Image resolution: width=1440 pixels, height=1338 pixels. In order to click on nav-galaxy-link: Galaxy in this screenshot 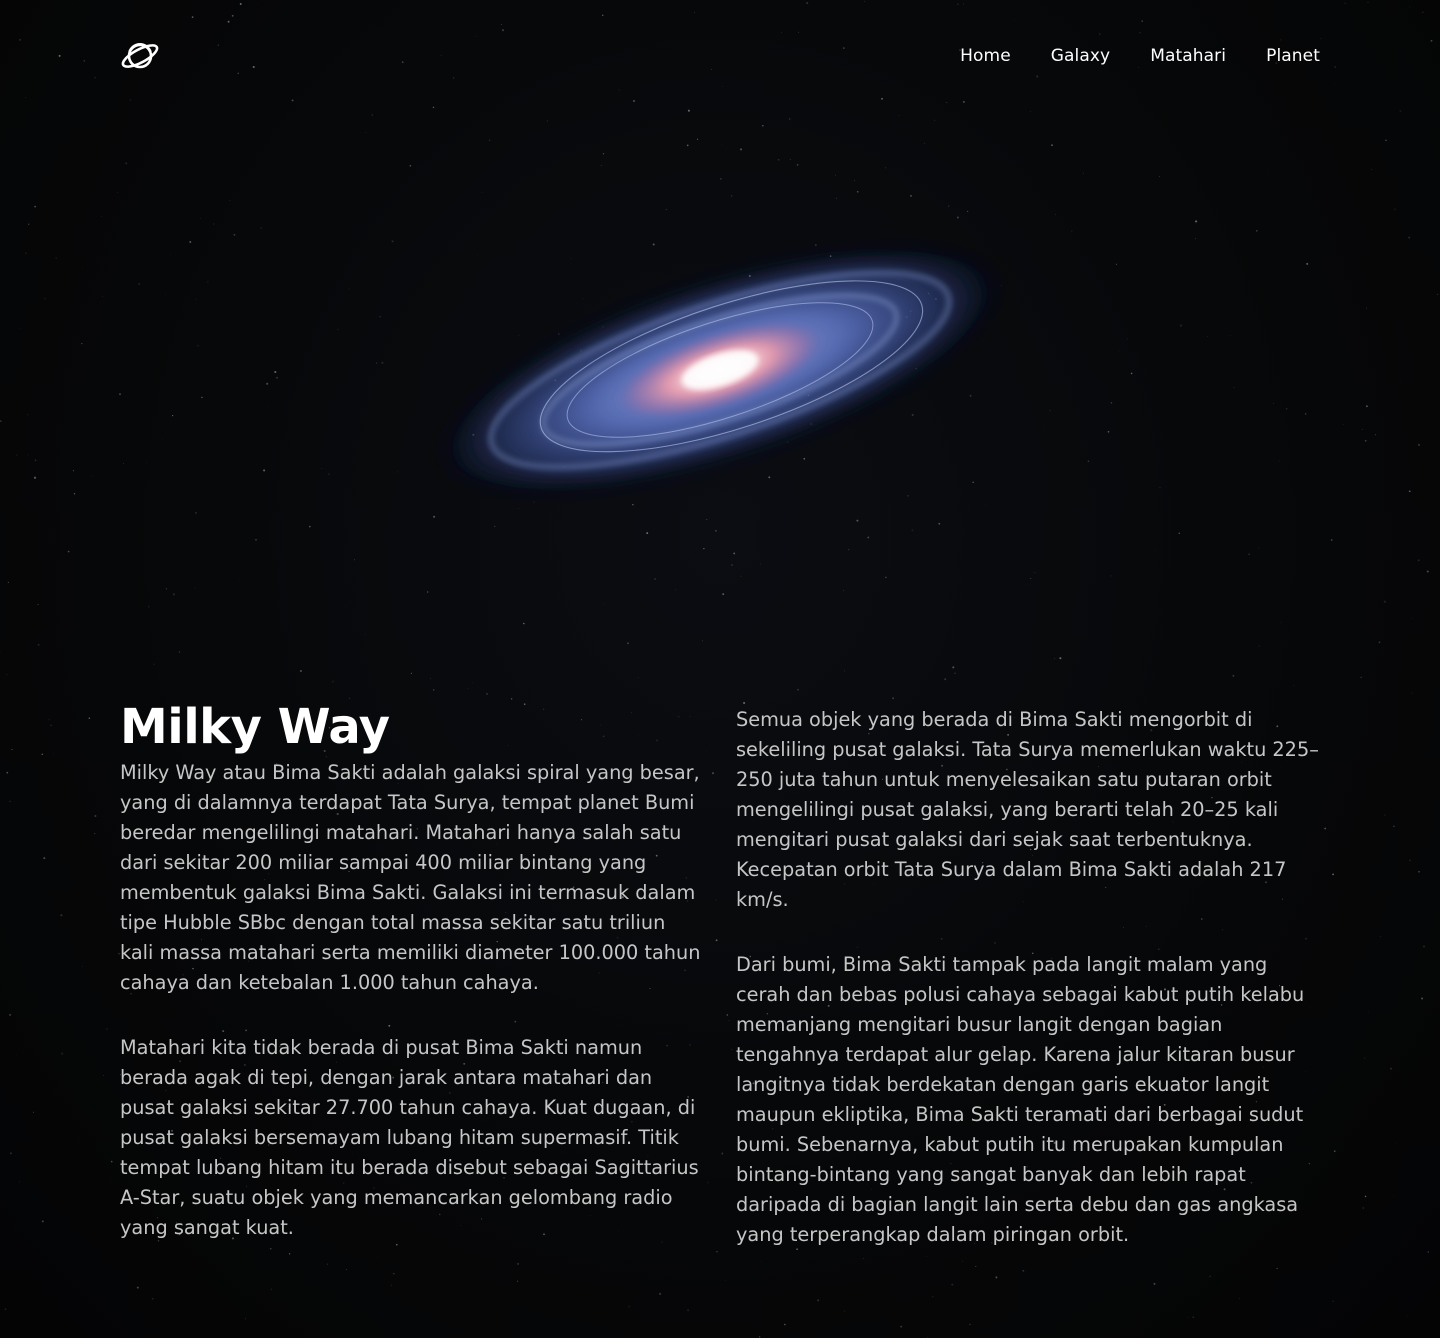, I will do `click(1080, 56)`.